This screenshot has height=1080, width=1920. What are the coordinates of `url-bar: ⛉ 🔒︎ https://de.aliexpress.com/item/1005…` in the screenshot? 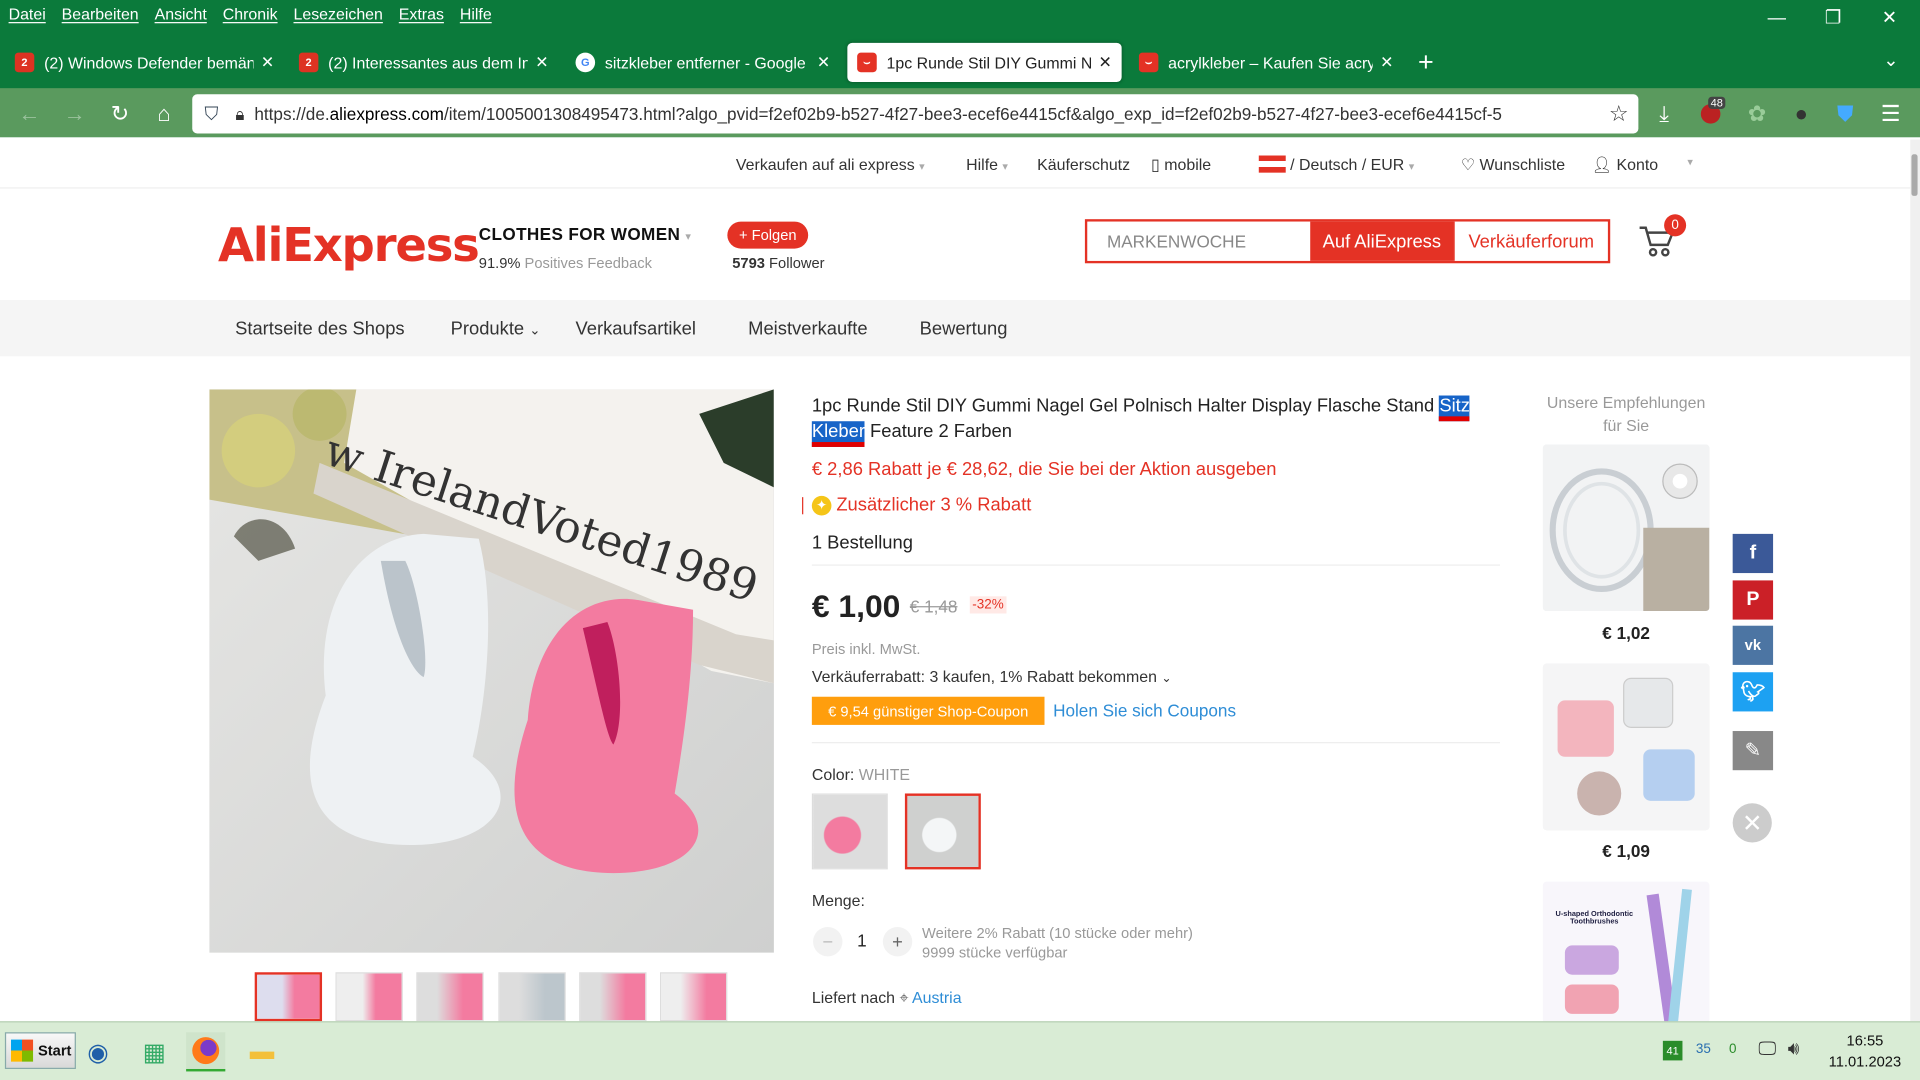 It's located at (915, 114).